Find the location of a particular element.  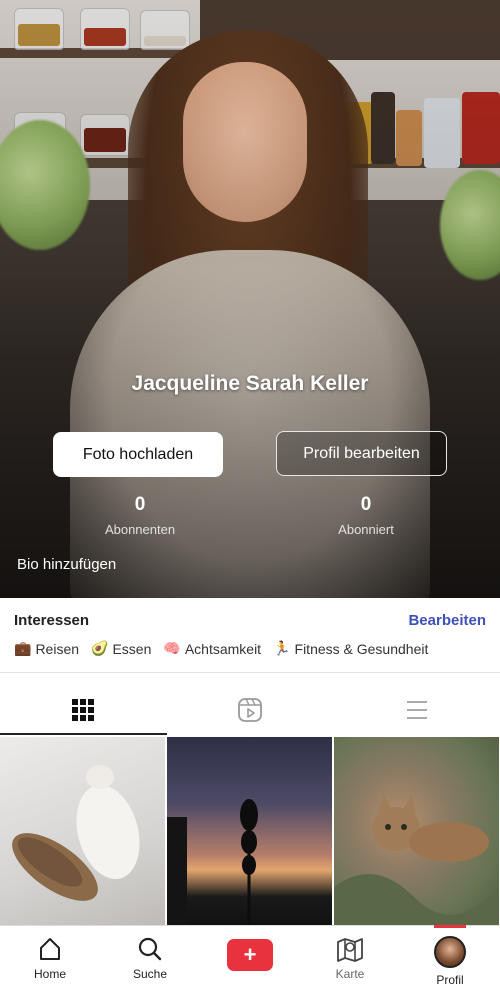

following-count: 0 is located at coordinates (366, 504).